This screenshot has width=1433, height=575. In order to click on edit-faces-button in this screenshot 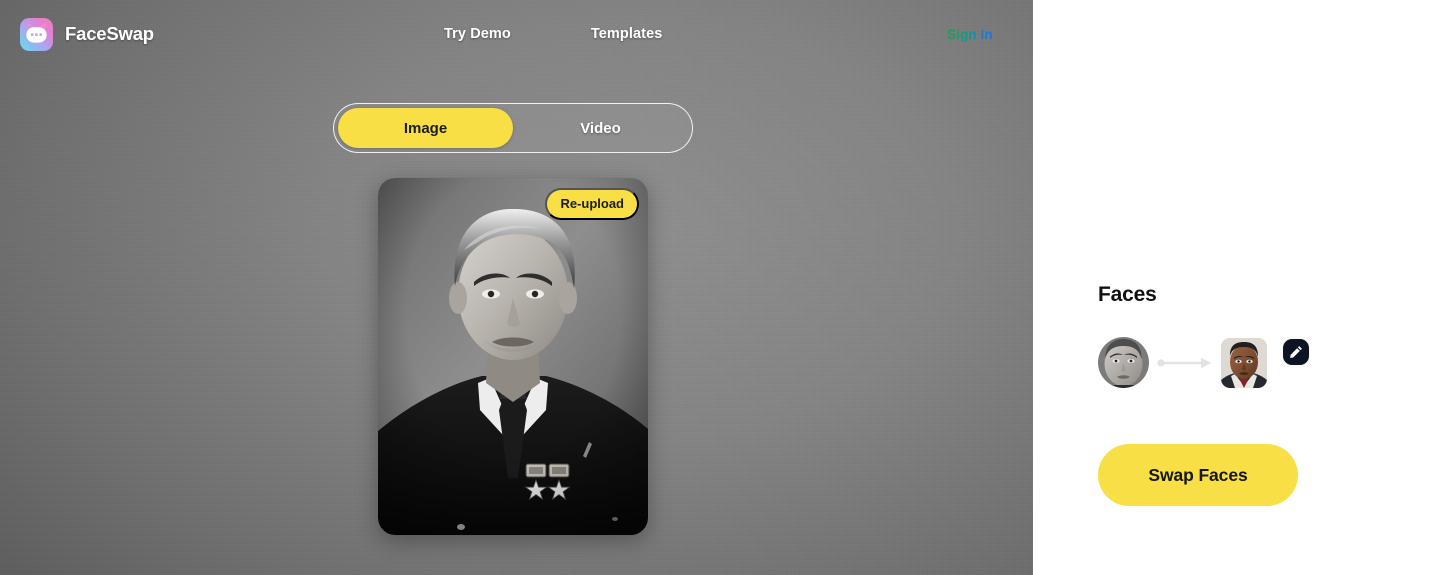, I will do `click(1296, 351)`.